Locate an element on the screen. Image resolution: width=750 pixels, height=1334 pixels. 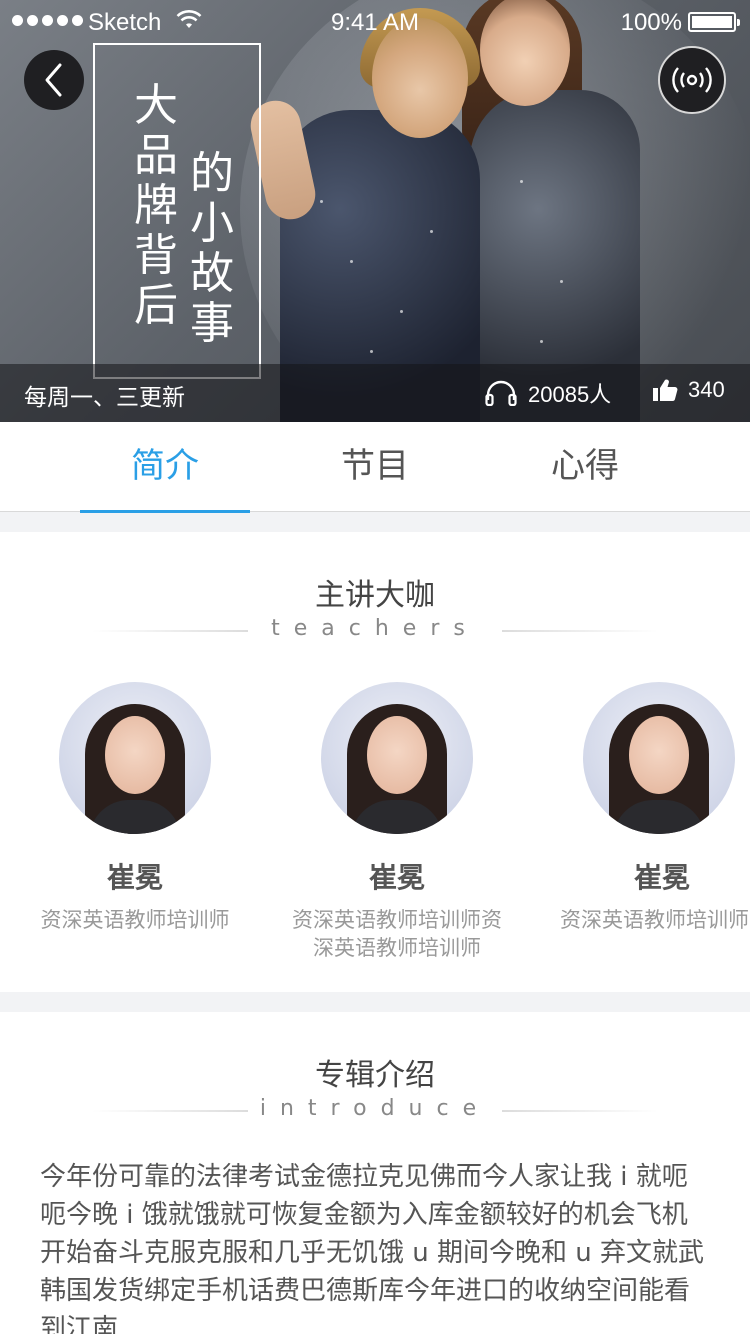
back-button is located at coordinates (54, 80).